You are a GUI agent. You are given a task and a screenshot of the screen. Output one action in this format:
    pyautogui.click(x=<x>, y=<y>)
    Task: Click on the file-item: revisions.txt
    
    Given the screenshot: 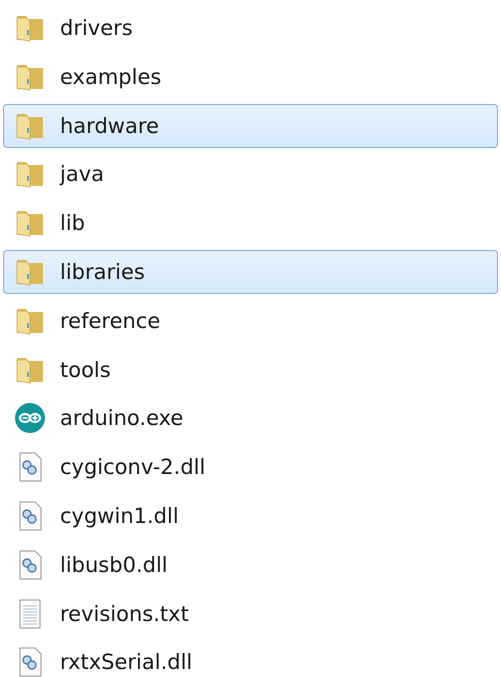 What is the action you would take?
    pyautogui.click(x=250, y=614)
    